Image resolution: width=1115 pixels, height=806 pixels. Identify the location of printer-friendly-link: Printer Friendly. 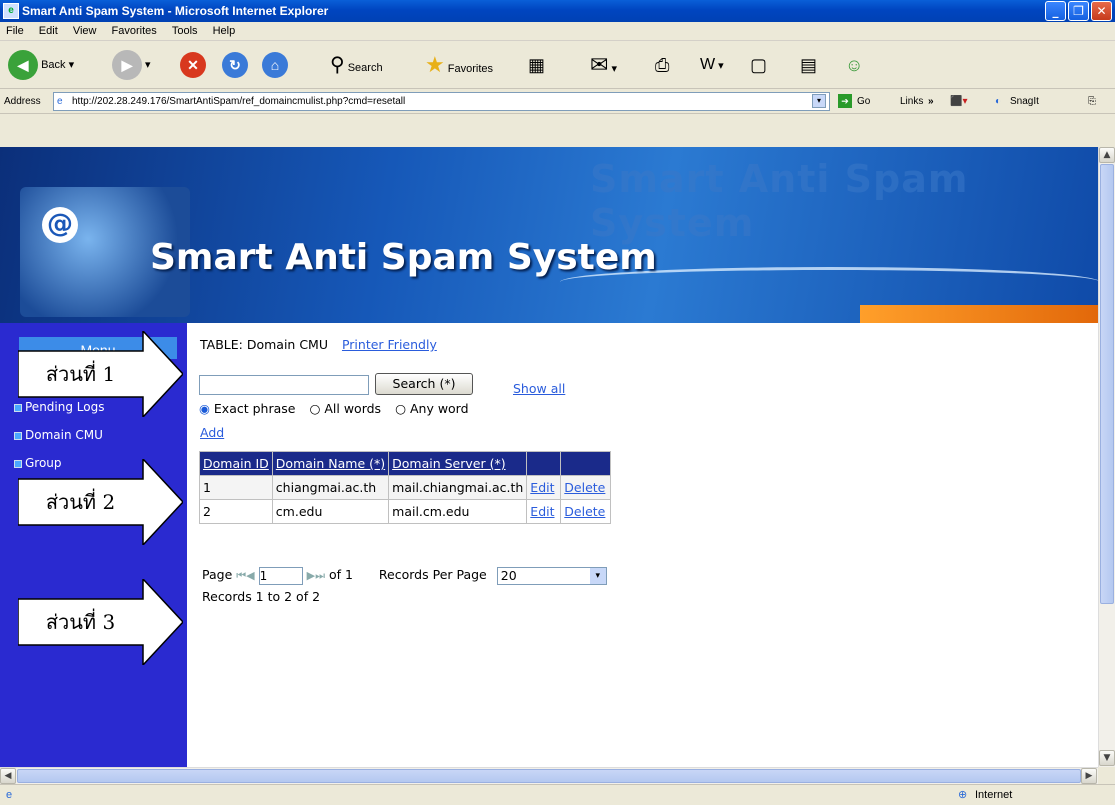
(389, 344).